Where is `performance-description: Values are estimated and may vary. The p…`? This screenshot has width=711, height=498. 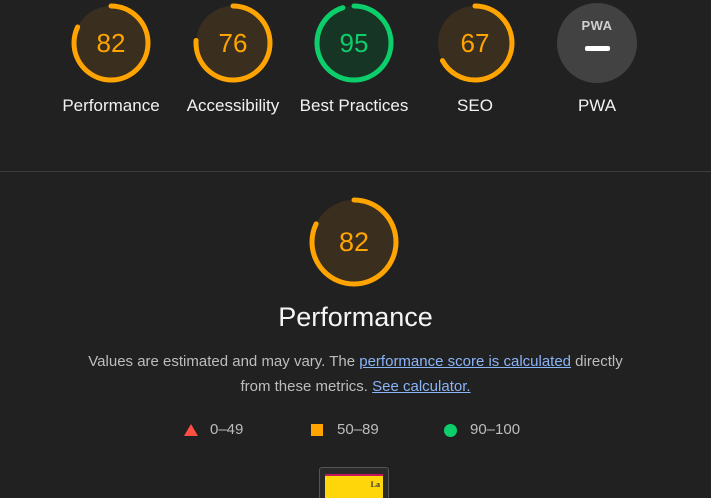 performance-description: Values are estimated and may vary. The p… is located at coordinates (355, 374).